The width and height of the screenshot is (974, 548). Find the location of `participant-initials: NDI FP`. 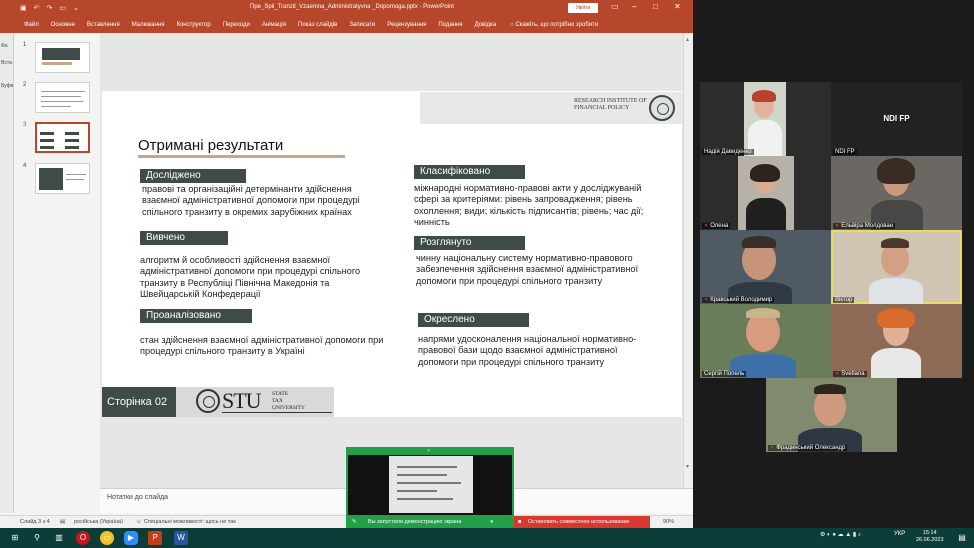

participant-initials: NDI FP is located at coordinates (896, 118).